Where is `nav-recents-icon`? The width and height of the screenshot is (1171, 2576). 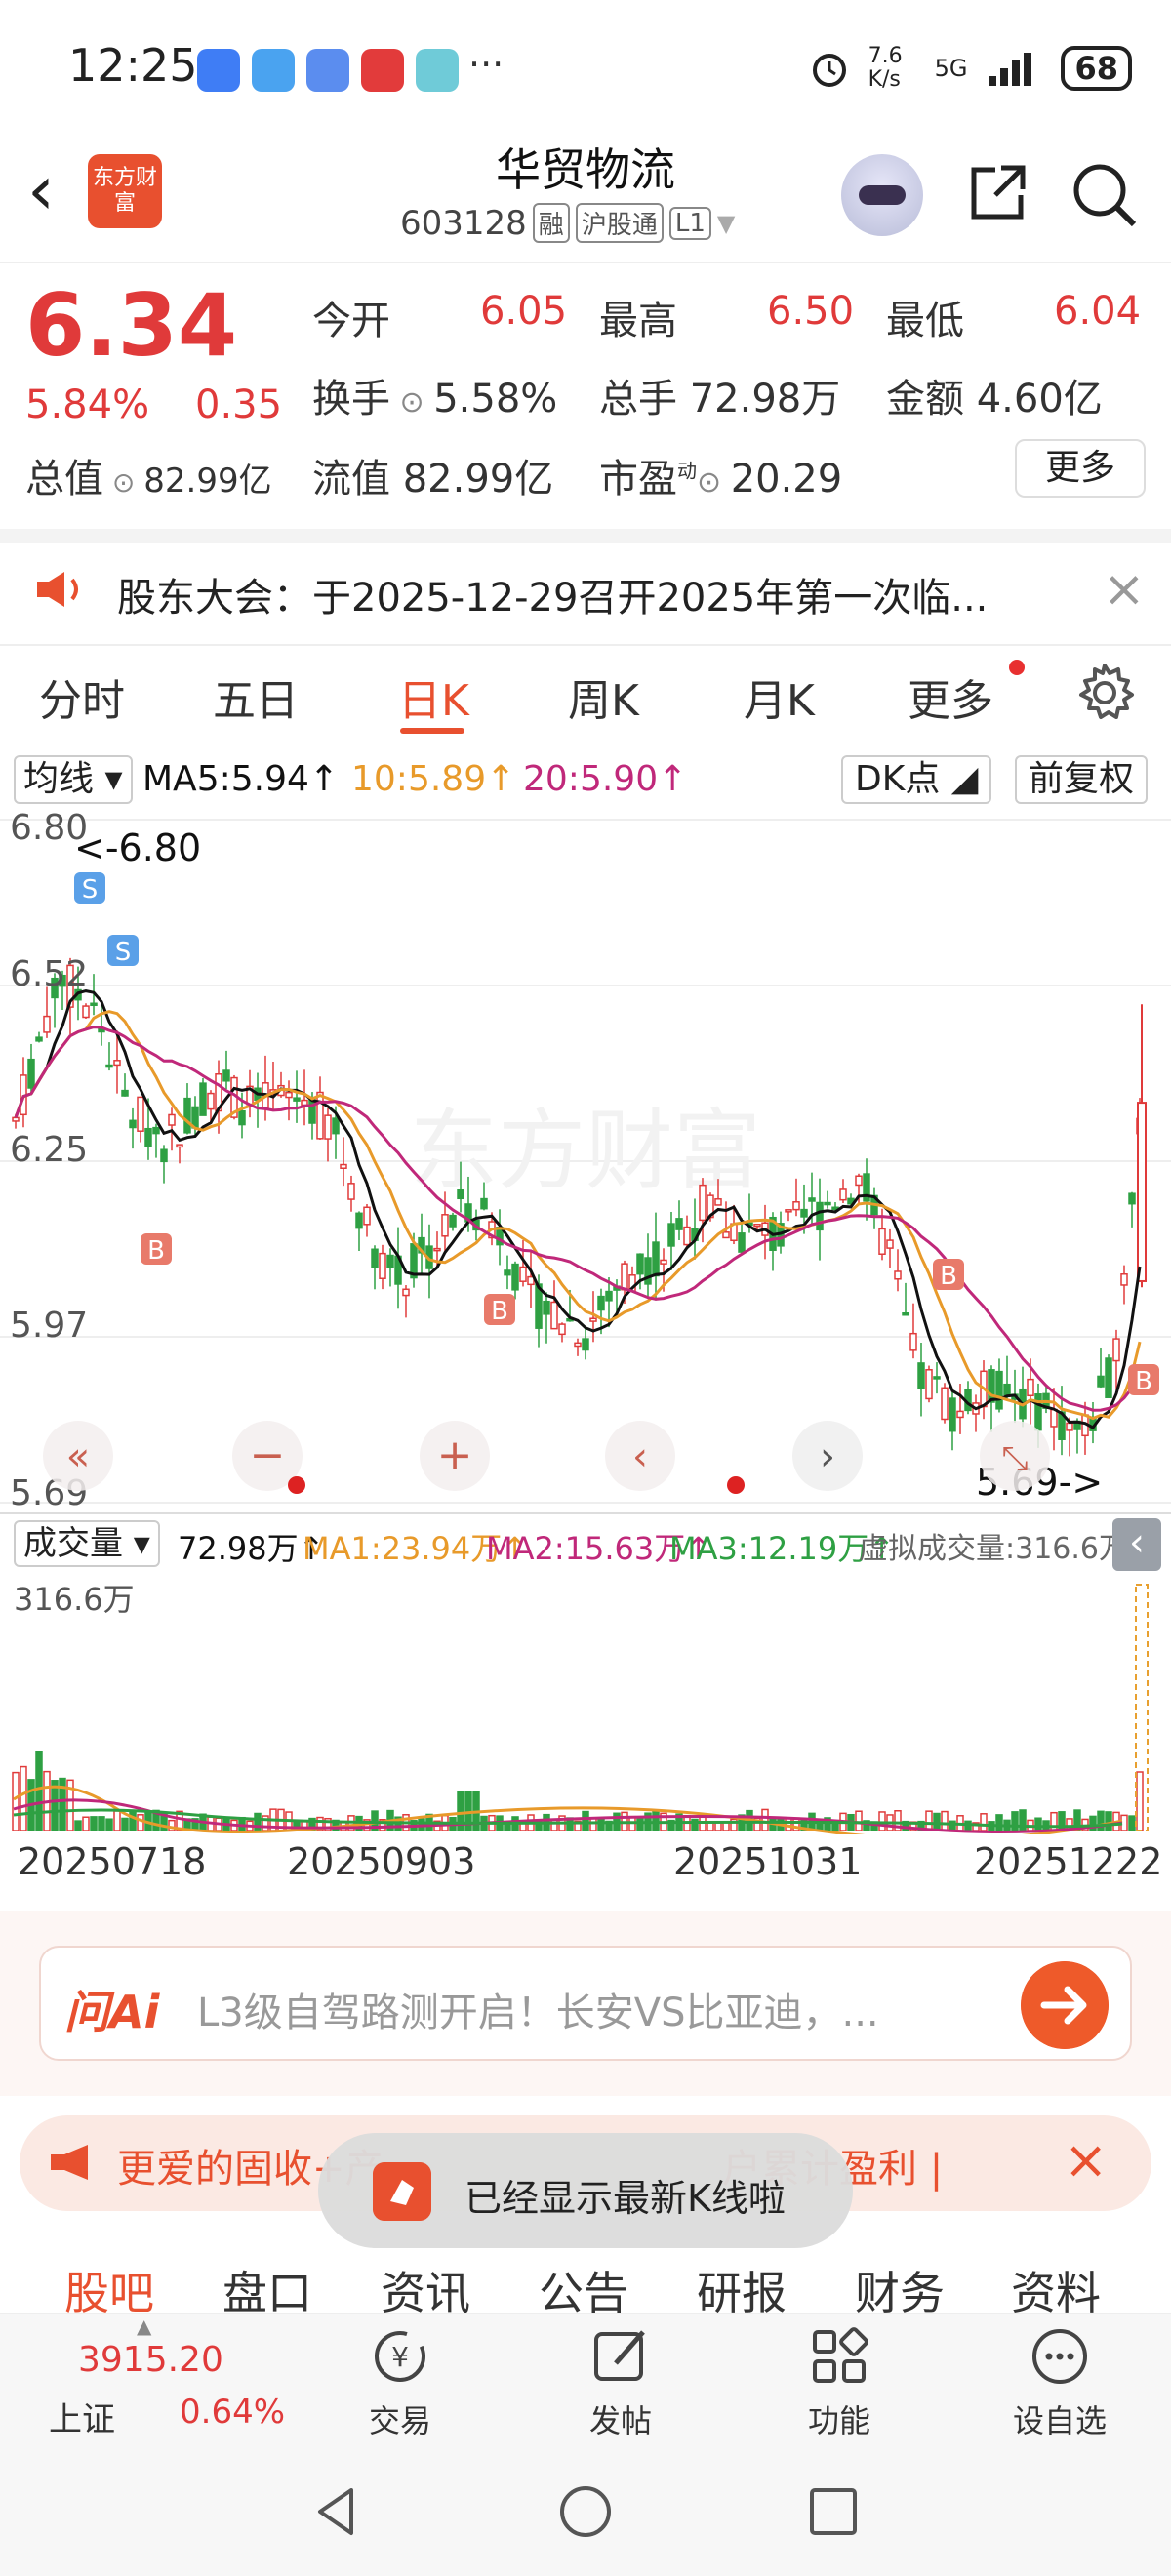 nav-recents-icon is located at coordinates (833, 2511).